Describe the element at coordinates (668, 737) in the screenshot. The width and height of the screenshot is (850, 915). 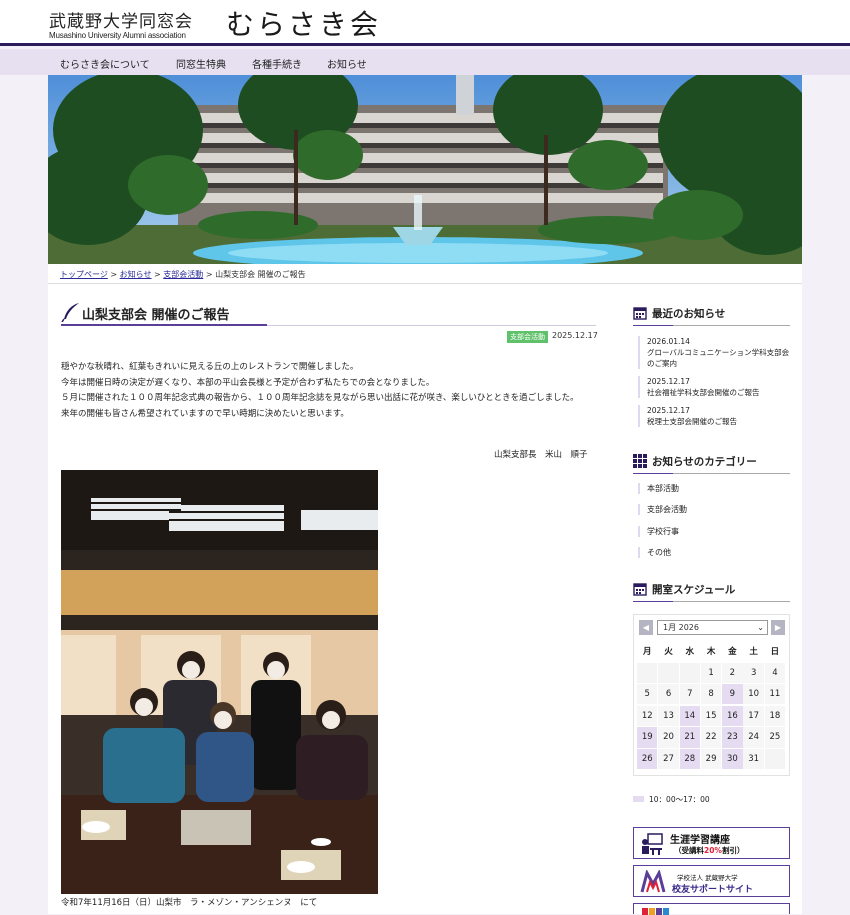
I see `calendar-day: 20` at that location.